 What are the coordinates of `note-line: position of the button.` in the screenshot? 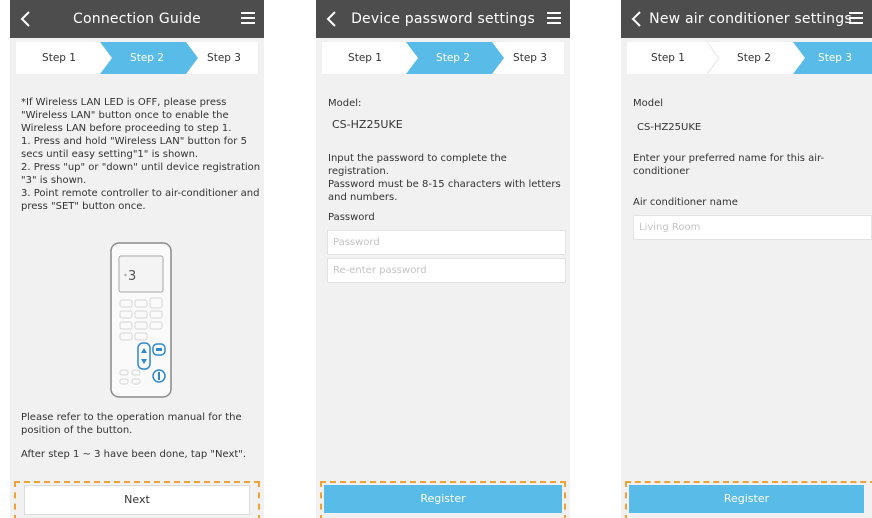 It's located at (77, 430).